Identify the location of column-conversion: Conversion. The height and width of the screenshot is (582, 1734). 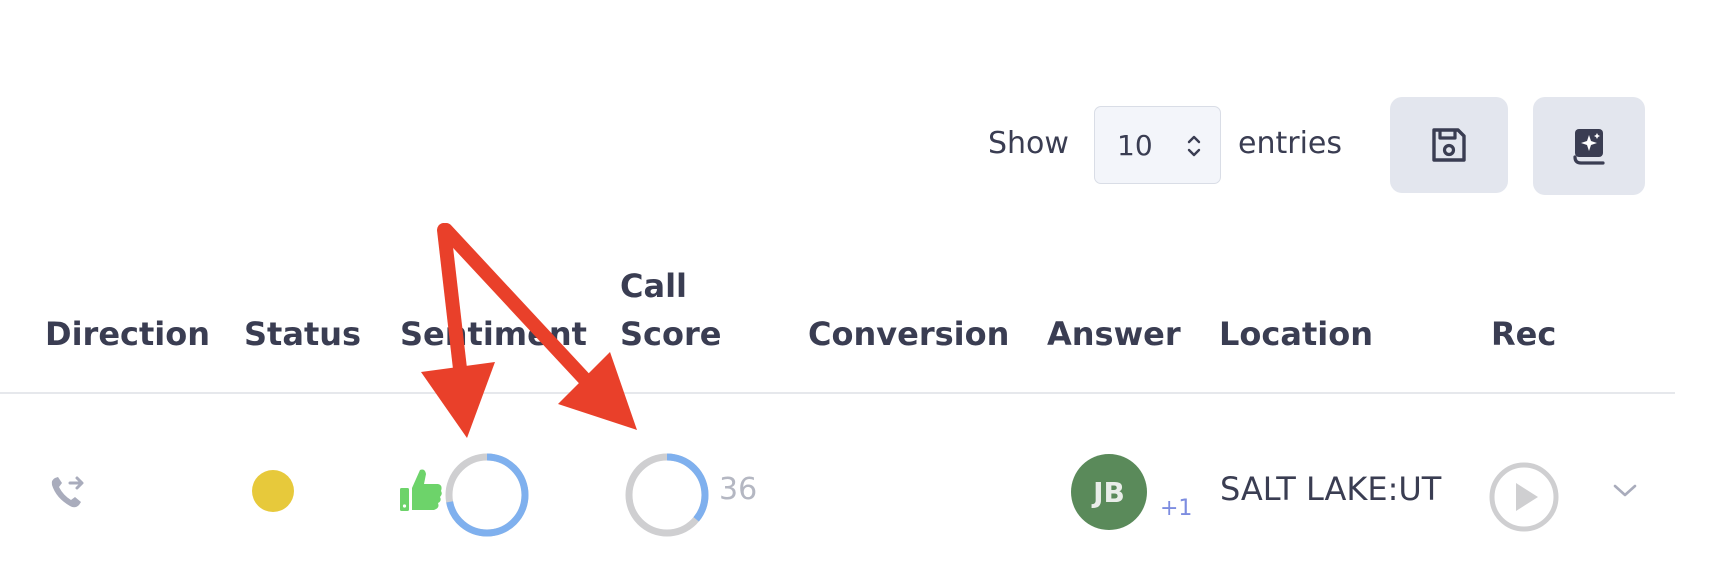
(908, 334).